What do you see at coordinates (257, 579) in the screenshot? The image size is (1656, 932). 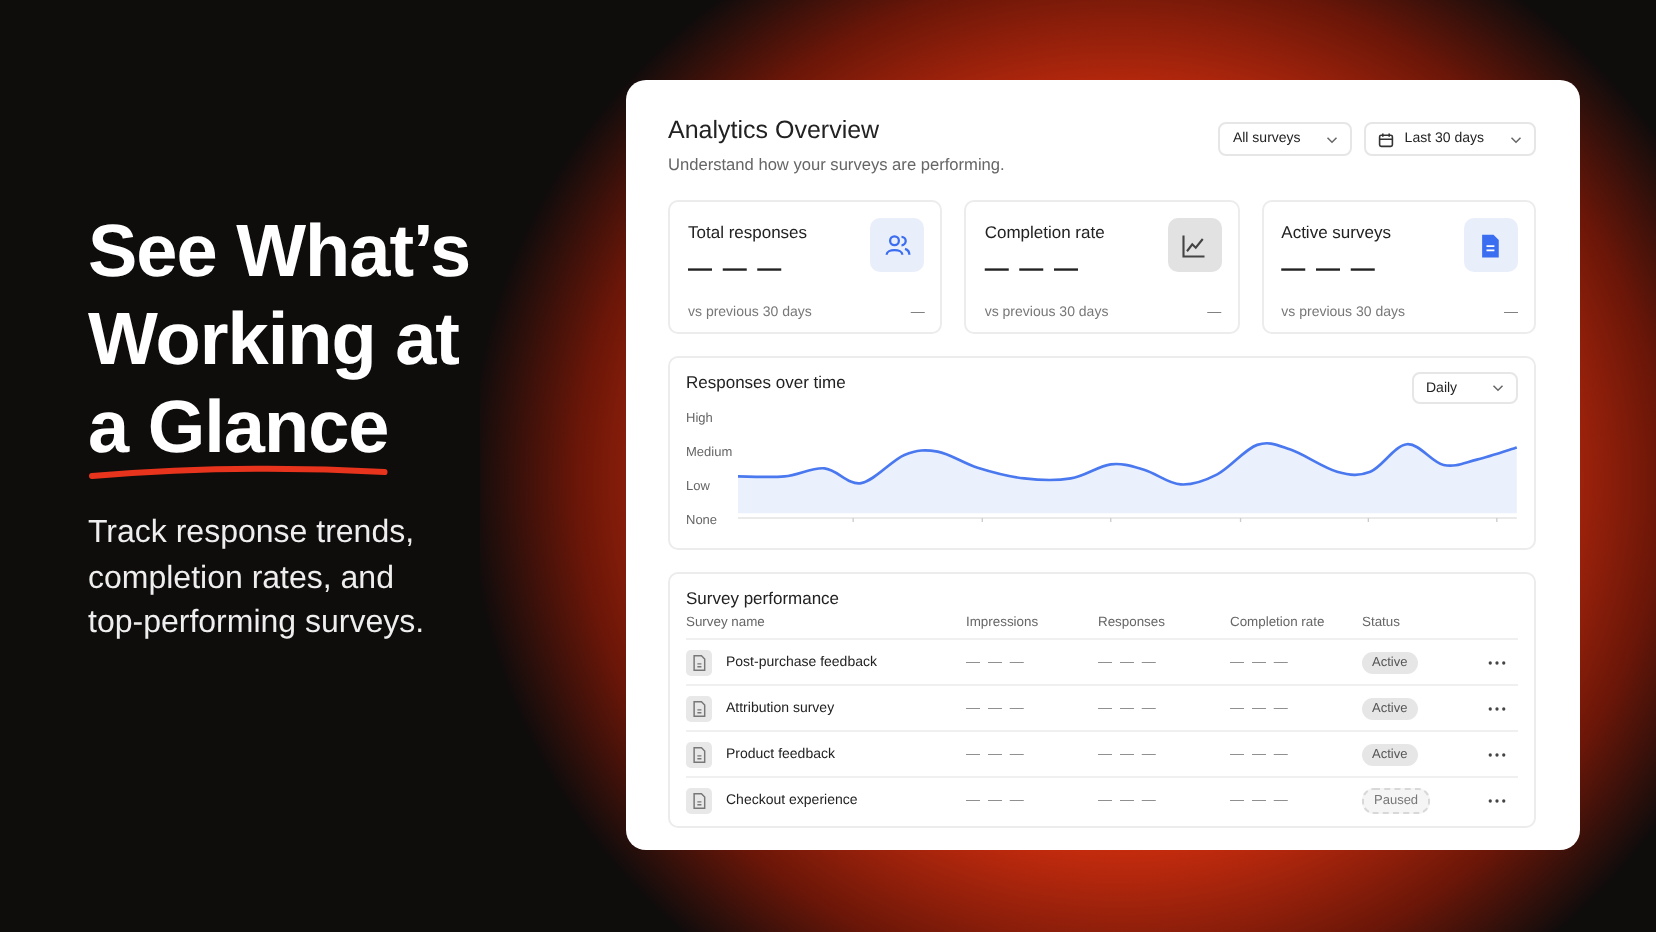 I see `hero-subtitle: Track response trends, completion rates, and top-performing surveys.` at bounding box center [257, 579].